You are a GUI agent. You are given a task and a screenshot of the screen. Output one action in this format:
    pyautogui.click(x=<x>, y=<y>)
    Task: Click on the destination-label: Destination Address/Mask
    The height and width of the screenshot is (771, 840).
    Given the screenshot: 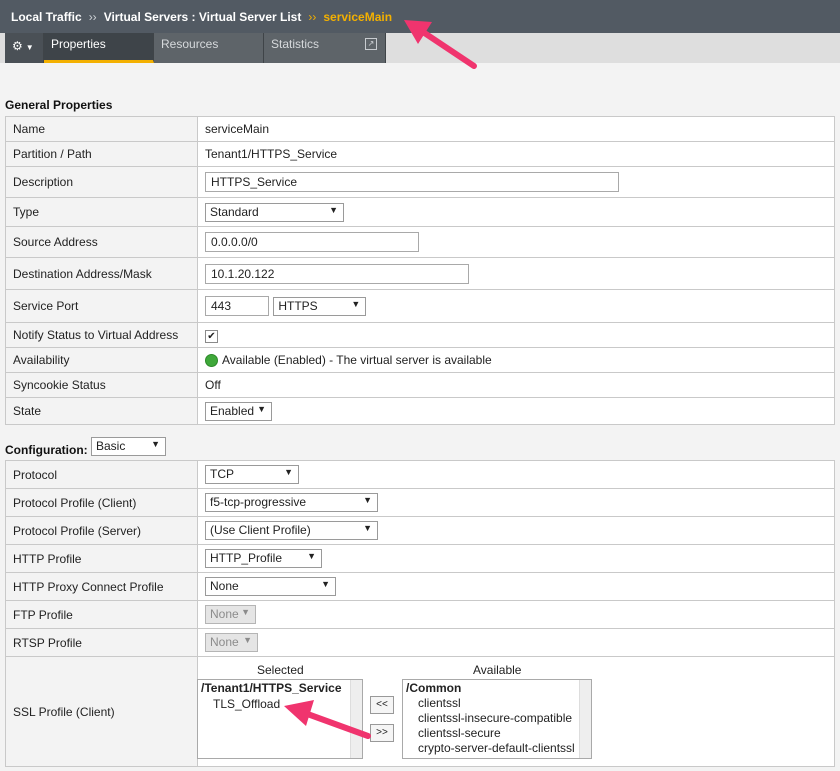 What is the action you would take?
    pyautogui.click(x=101, y=273)
    